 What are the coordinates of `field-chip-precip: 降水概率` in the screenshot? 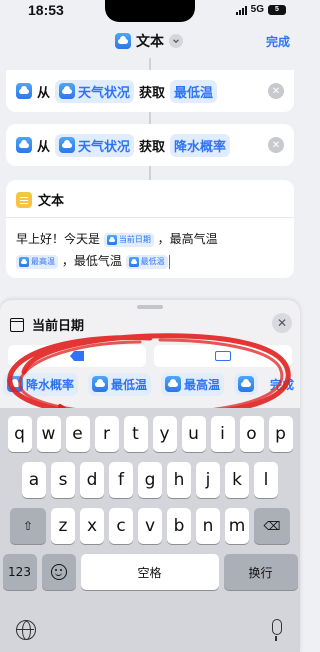 It's located at (200, 145).